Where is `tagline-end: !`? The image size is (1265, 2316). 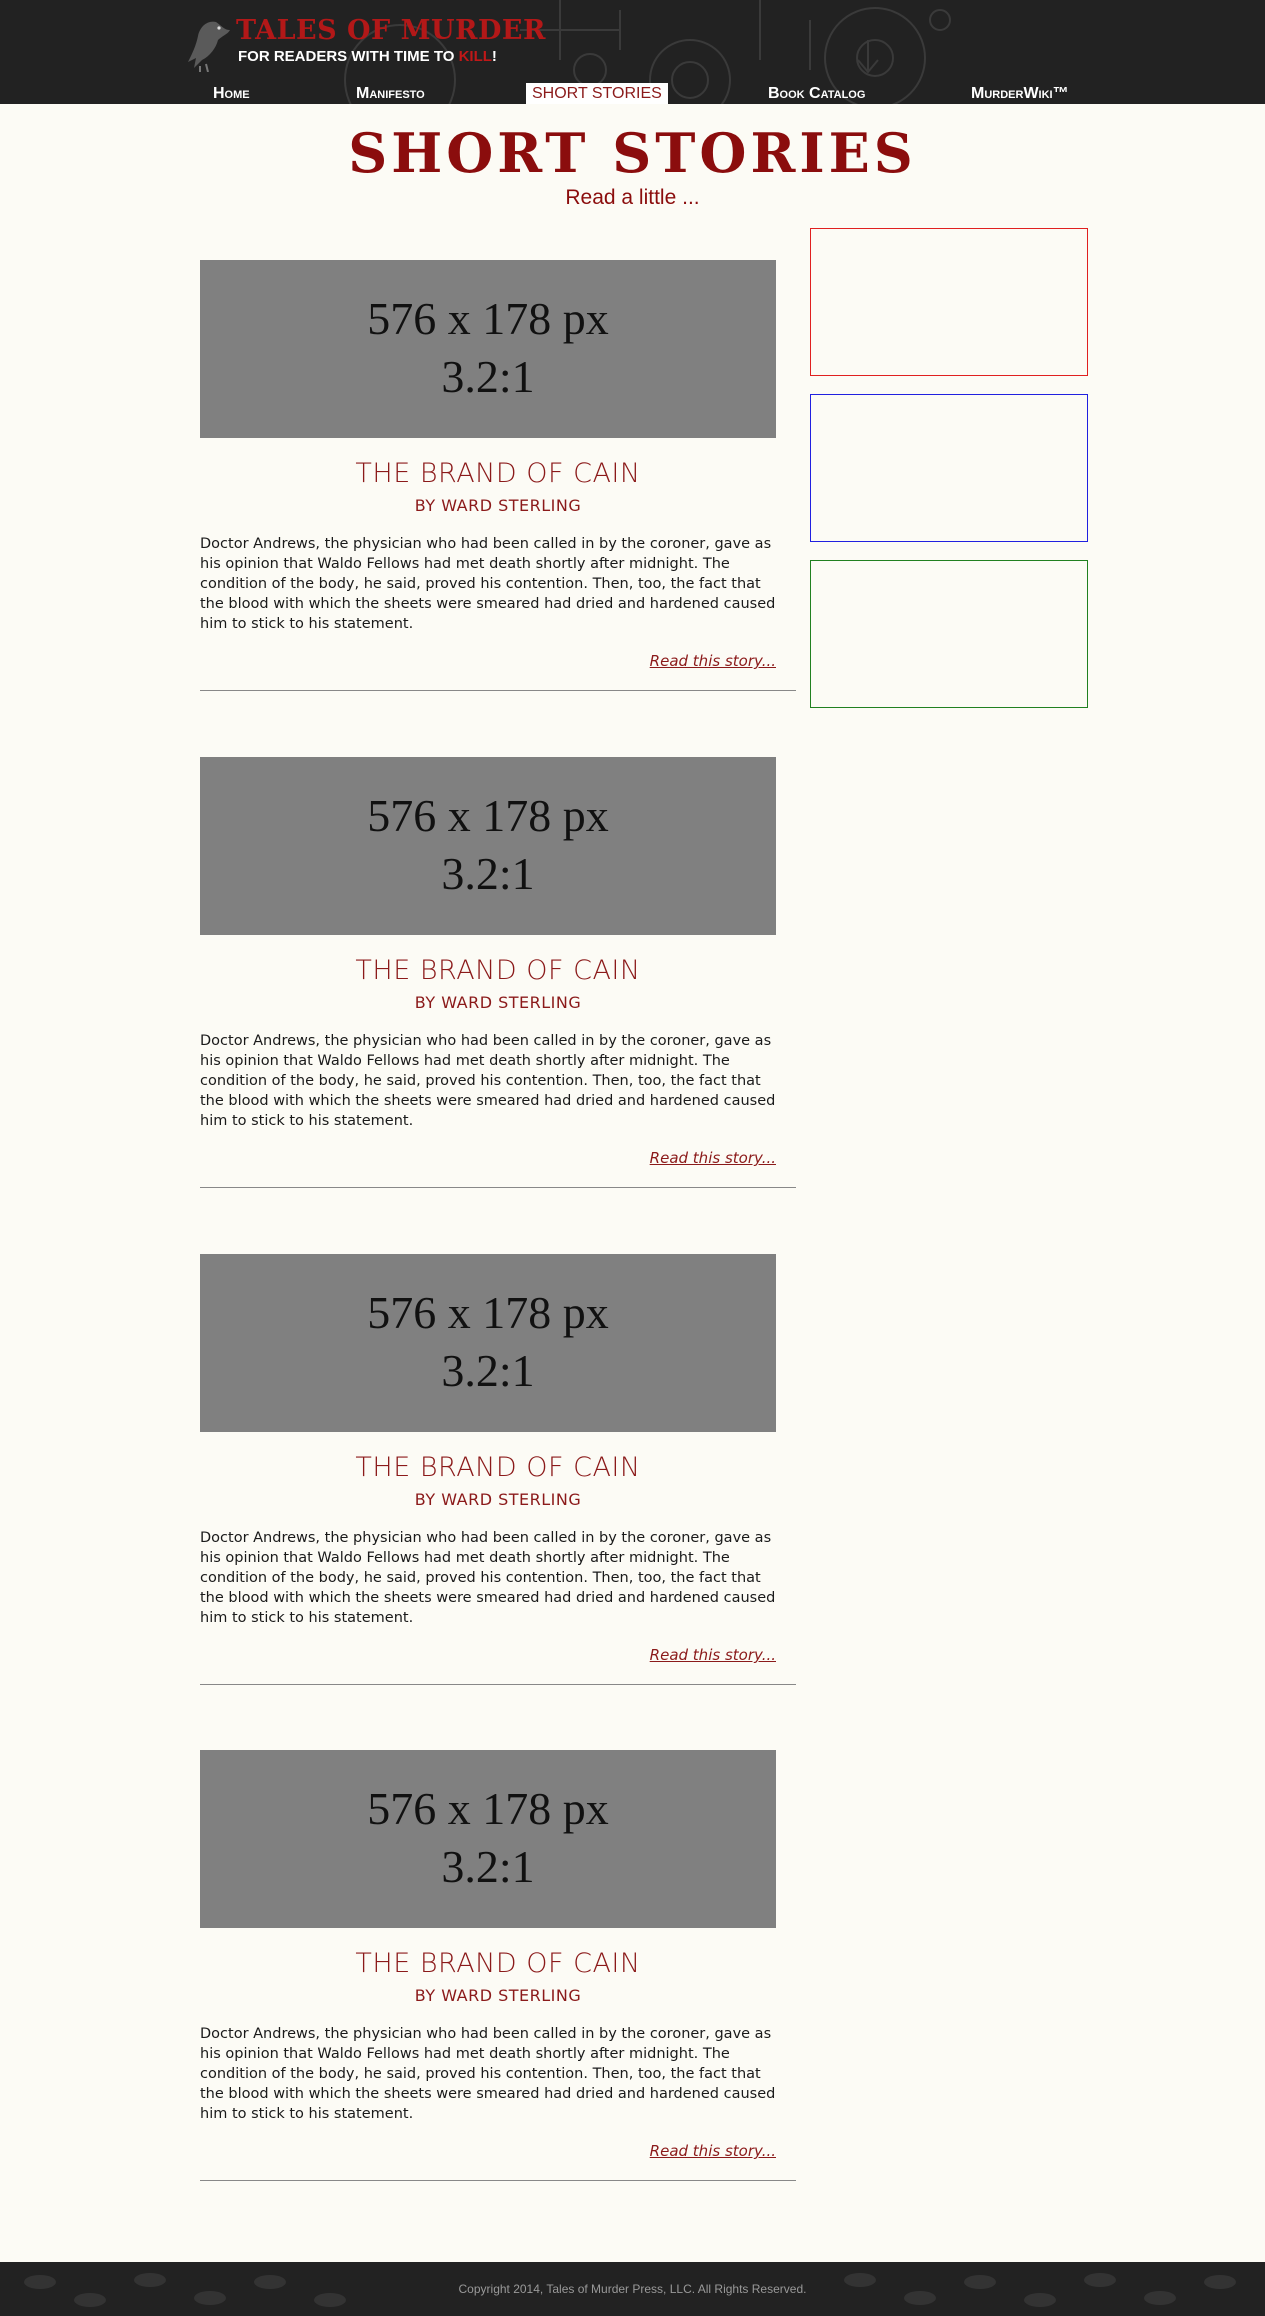
tagline-end: ! is located at coordinates (494, 56).